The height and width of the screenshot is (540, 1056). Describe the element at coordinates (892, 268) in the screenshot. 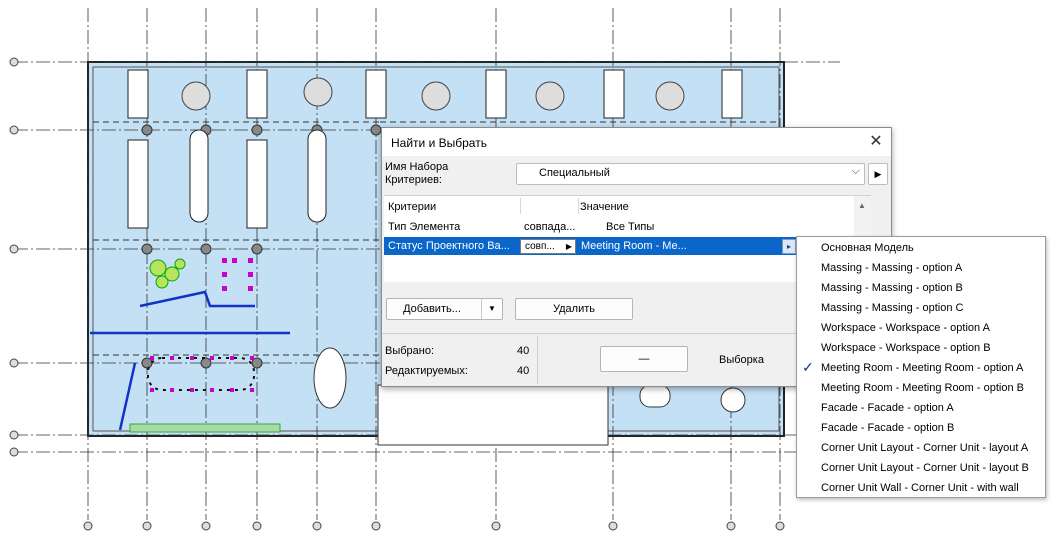

I see `menu-item-label: Massing - Massing - option A` at that location.